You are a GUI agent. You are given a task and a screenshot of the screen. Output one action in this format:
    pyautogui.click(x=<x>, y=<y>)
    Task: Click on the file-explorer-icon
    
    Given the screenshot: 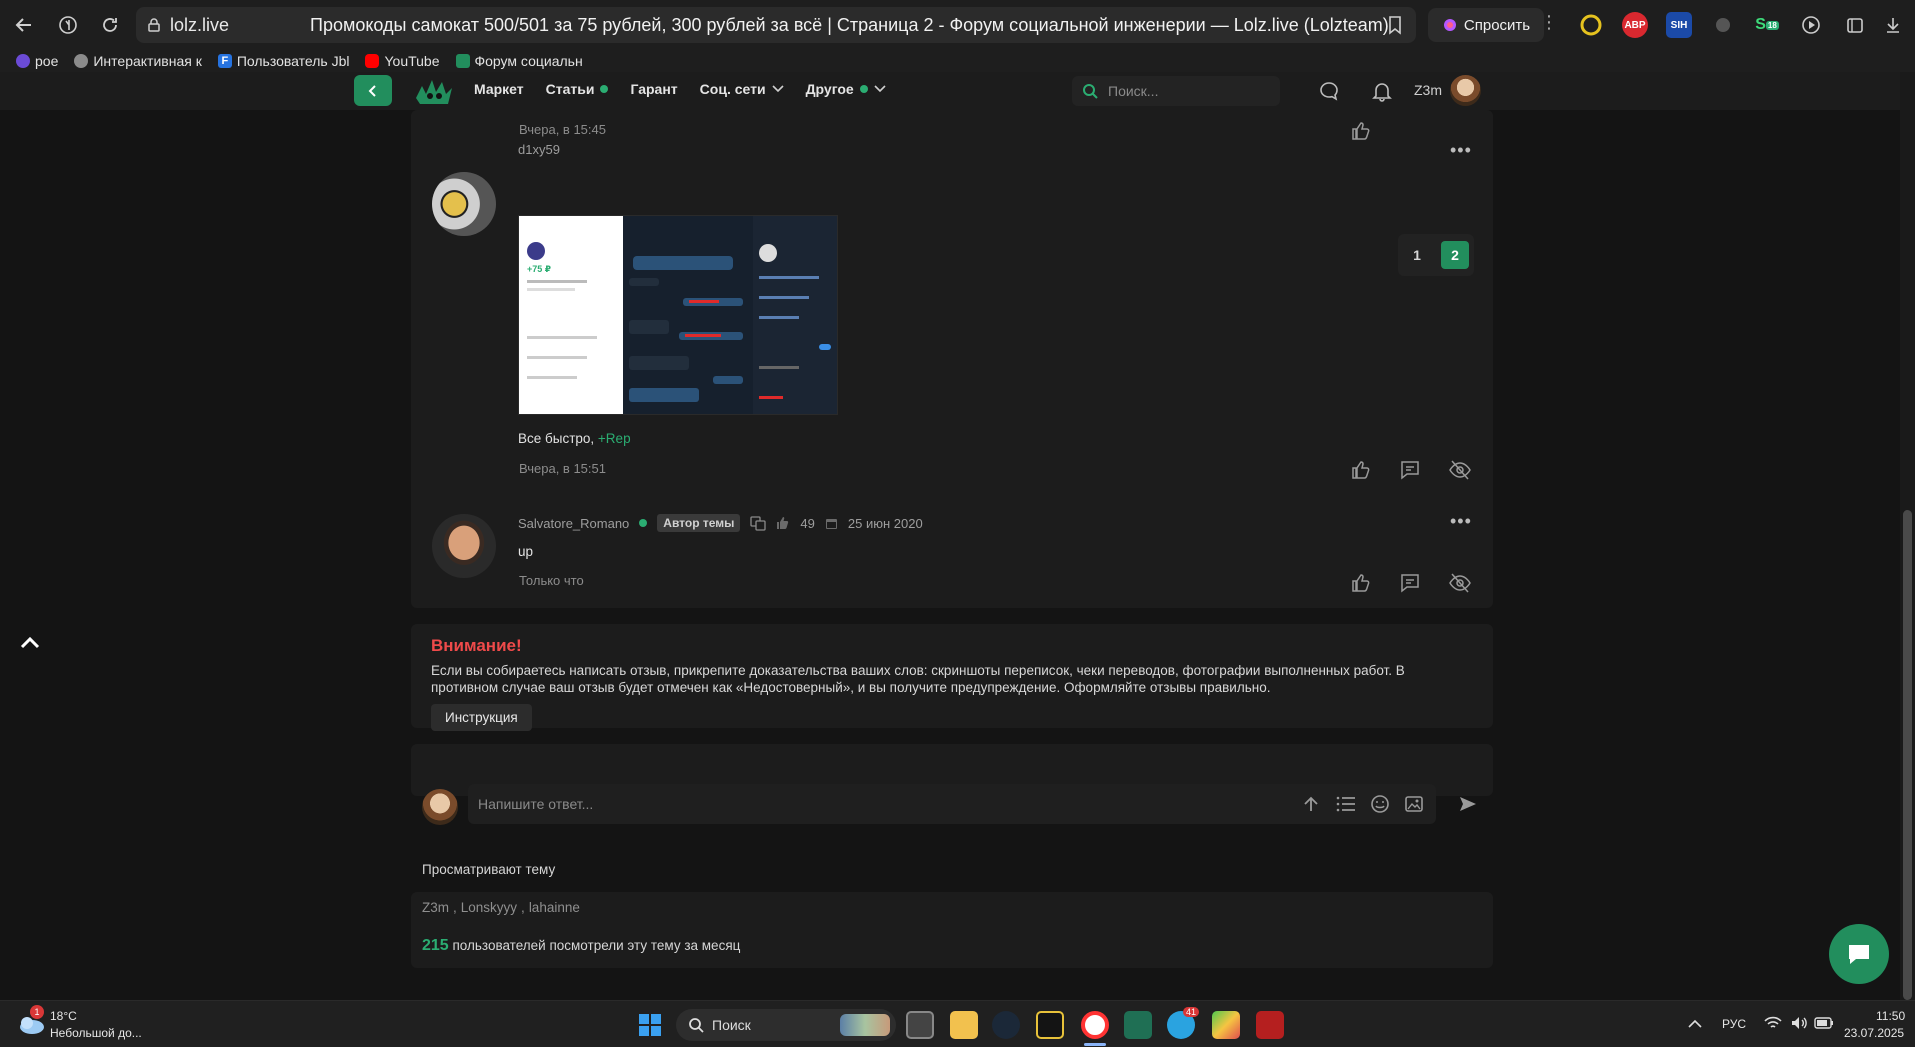 What is the action you would take?
    pyautogui.click(x=964, y=1025)
    